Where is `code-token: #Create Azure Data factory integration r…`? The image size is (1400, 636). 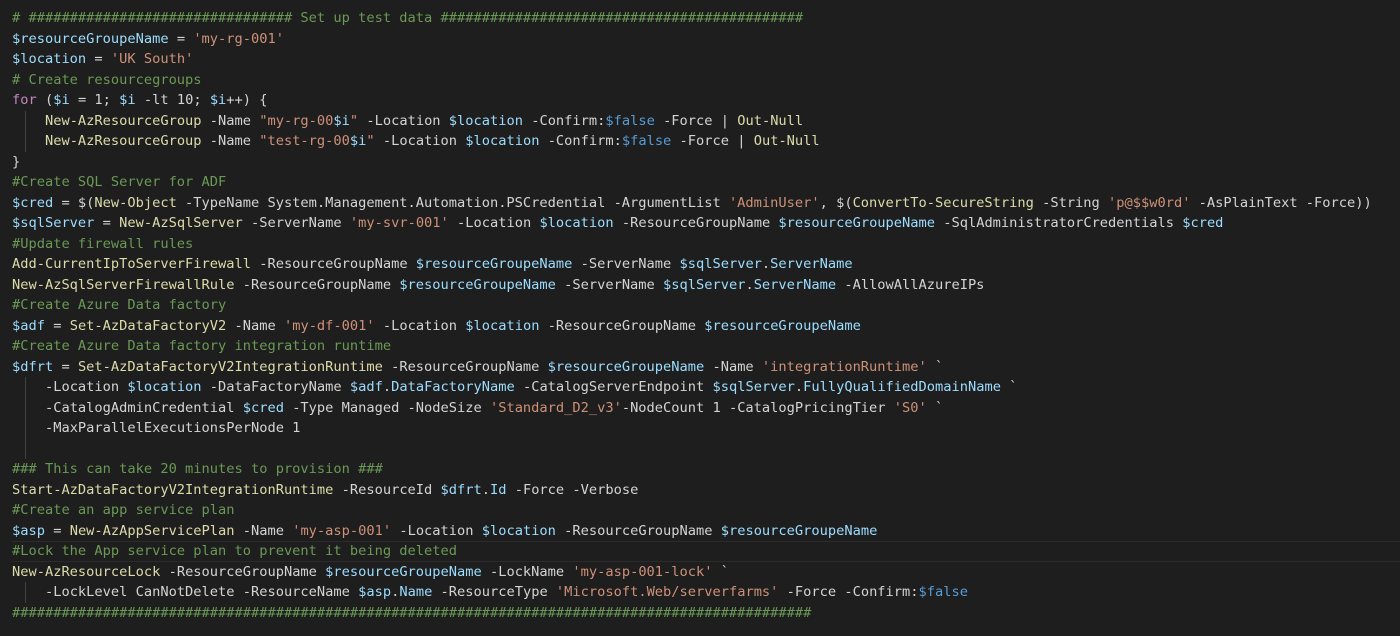
code-token: #Create Azure Data factory integration r… is located at coordinates (202, 346).